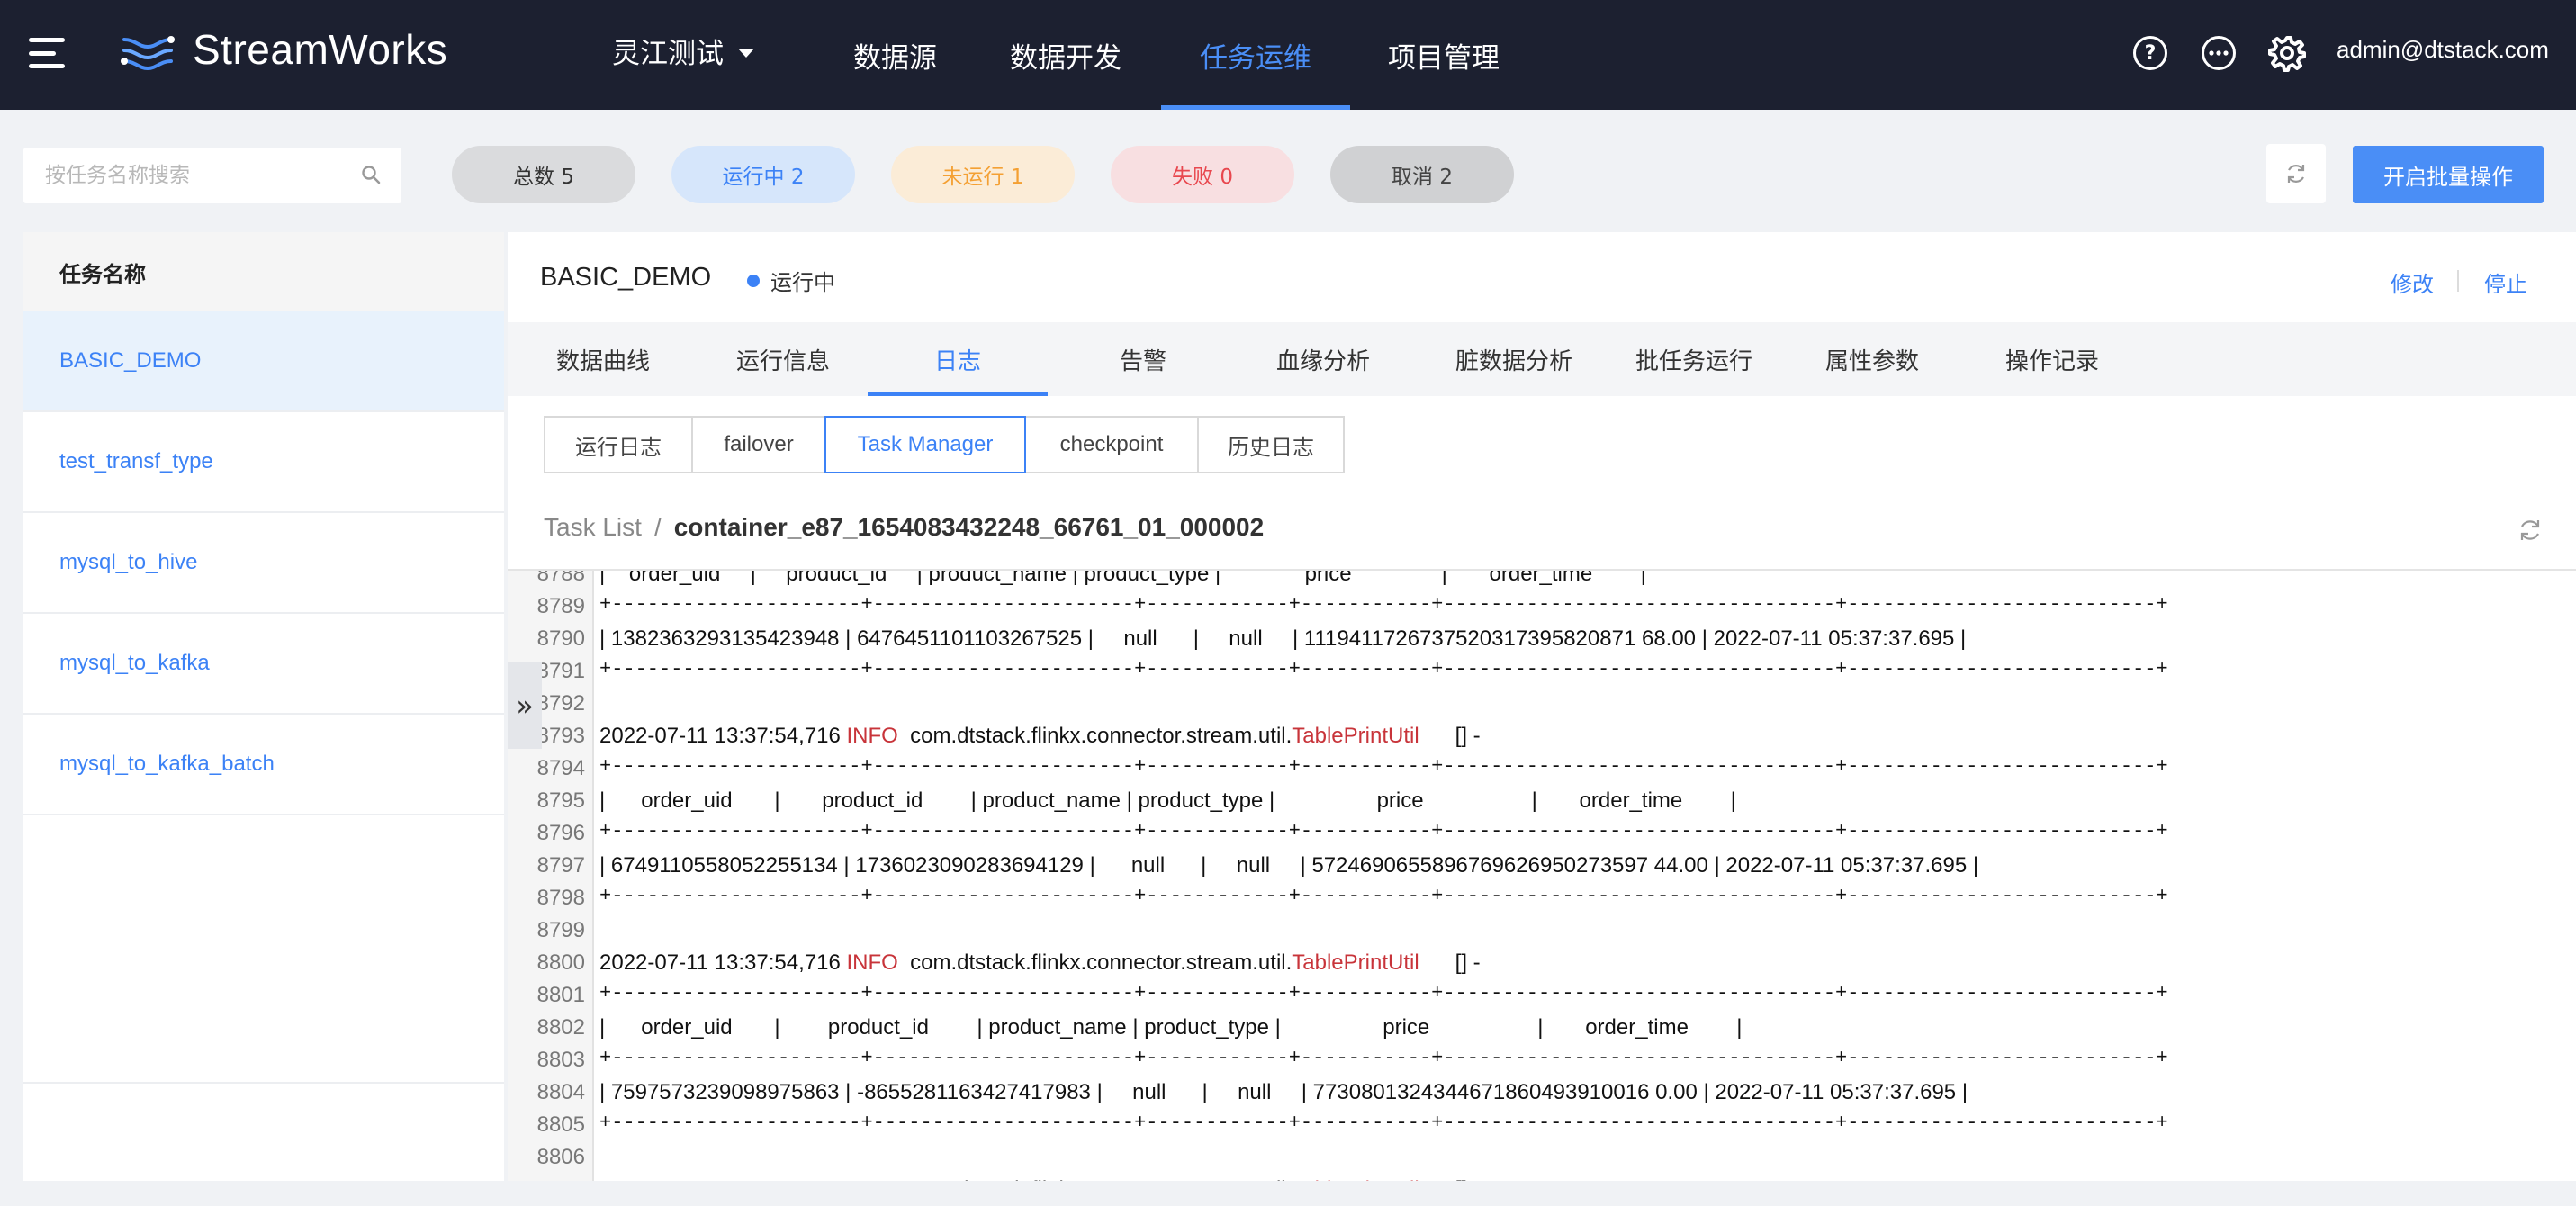 The width and height of the screenshot is (2576, 1206). Describe the element at coordinates (263, 463) in the screenshot. I see `task-item-test-transf-type: test_transf_type` at that location.